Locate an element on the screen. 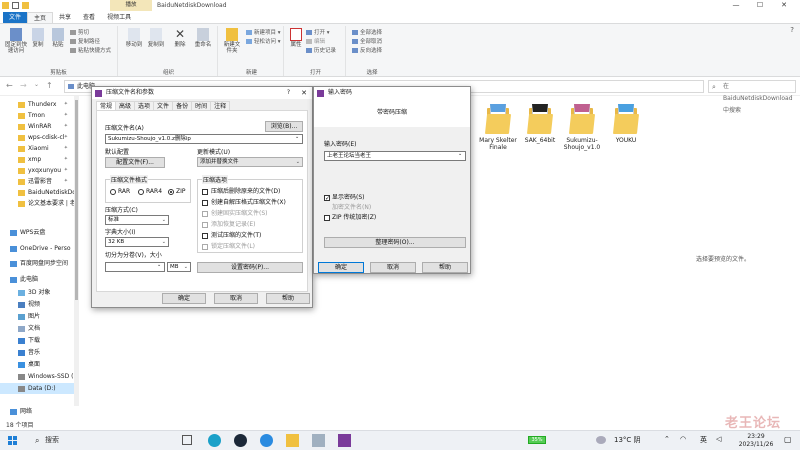  file-item: YOUKU is located at coordinates (626, 123).